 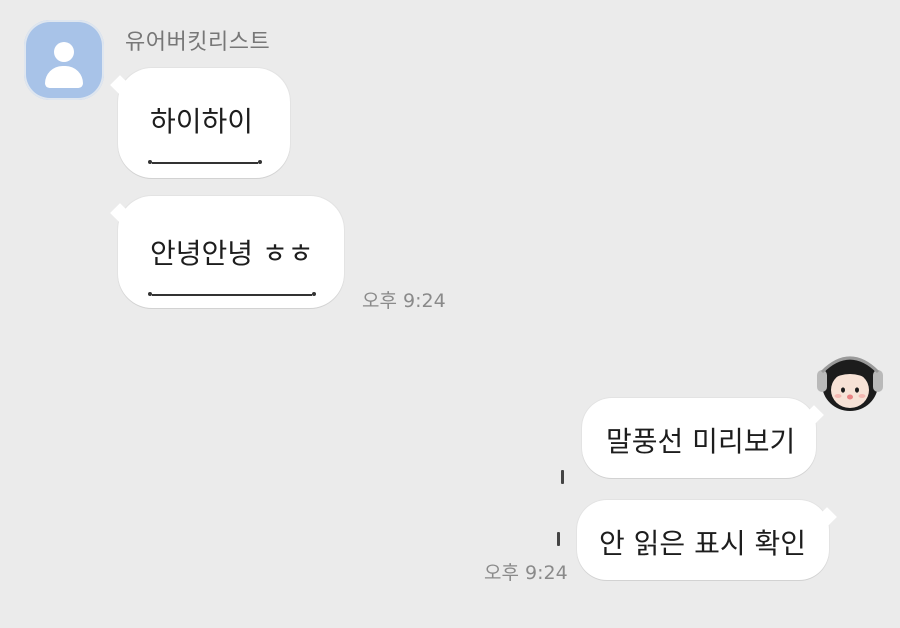 I want to click on message-text: 말풍선 미리보기, so click(x=701, y=441).